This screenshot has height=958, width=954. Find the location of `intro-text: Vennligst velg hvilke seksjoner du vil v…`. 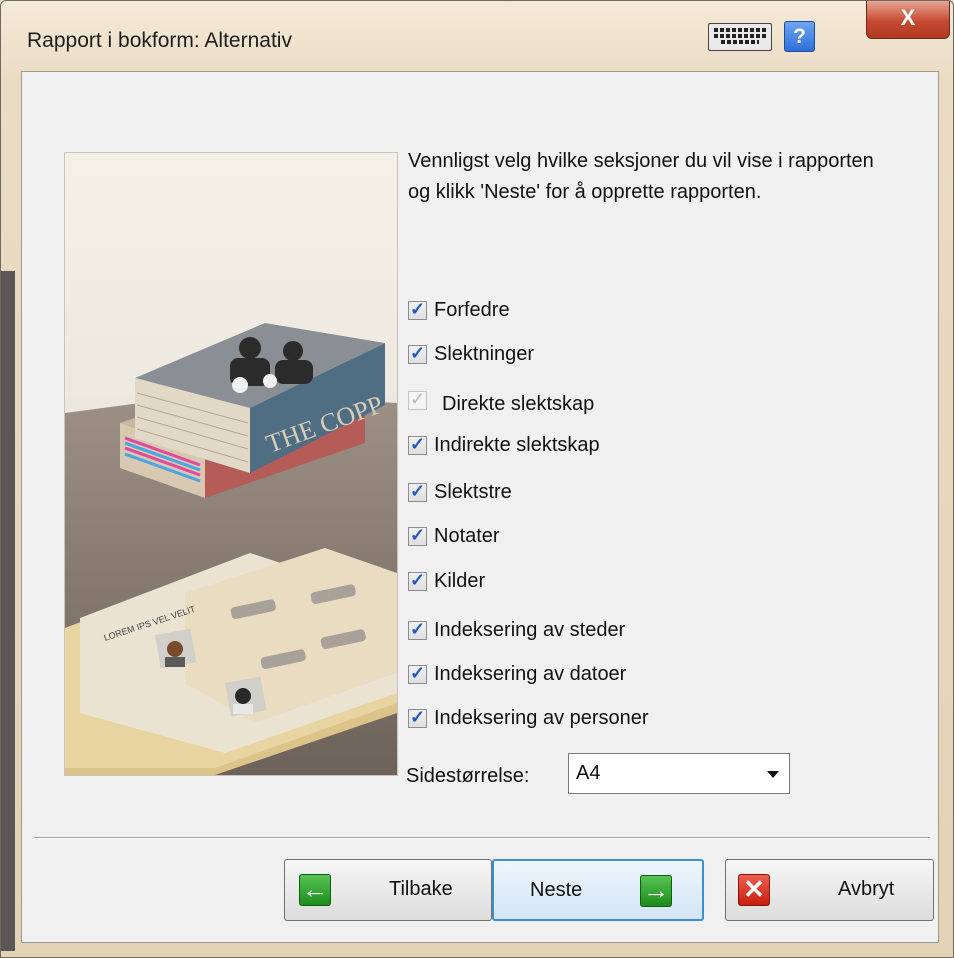

intro-text: Vennligst velg hvilke seksjoner du vil v… is located at coordinates (641, 176).